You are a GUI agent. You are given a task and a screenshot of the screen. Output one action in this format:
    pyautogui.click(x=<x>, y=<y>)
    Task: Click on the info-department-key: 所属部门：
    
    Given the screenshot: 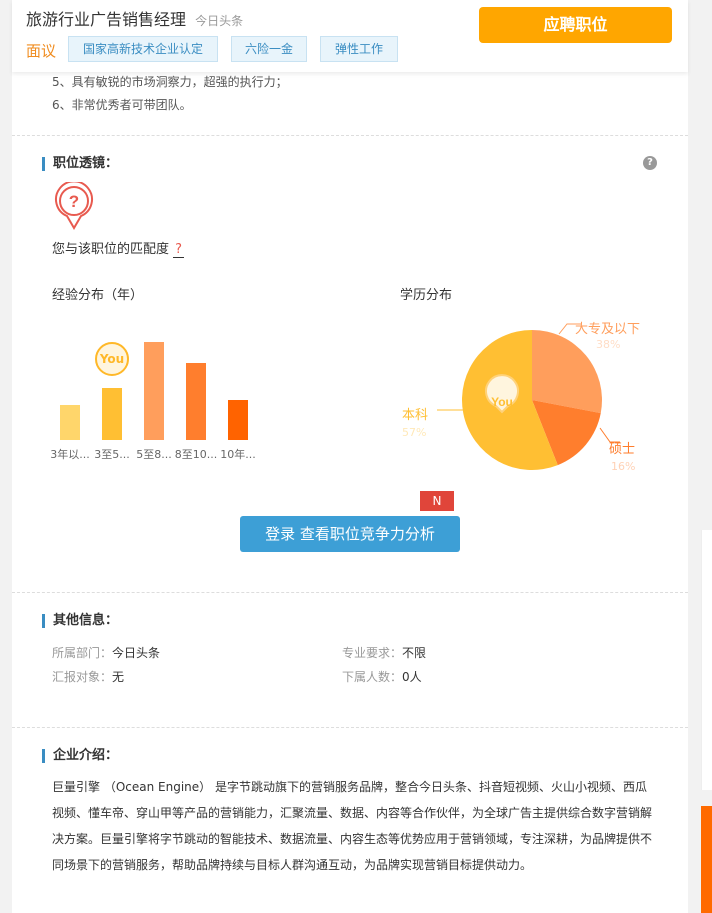 What is the action you would take?
    pyautogui.click(x=82, y=653)
    